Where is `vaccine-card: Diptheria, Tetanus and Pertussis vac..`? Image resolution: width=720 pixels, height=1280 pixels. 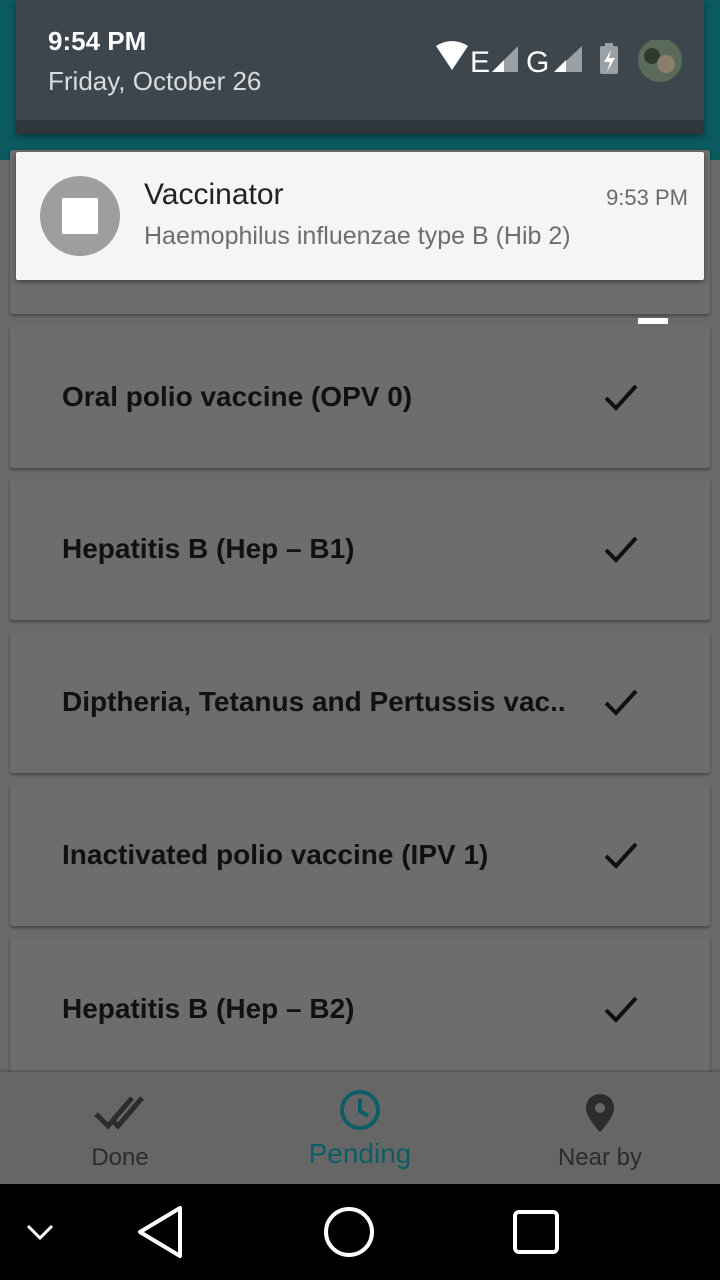 vaccine-card: Diptheria, Tetanus and Pertussis vac.. is located at coordinates (360, 702).